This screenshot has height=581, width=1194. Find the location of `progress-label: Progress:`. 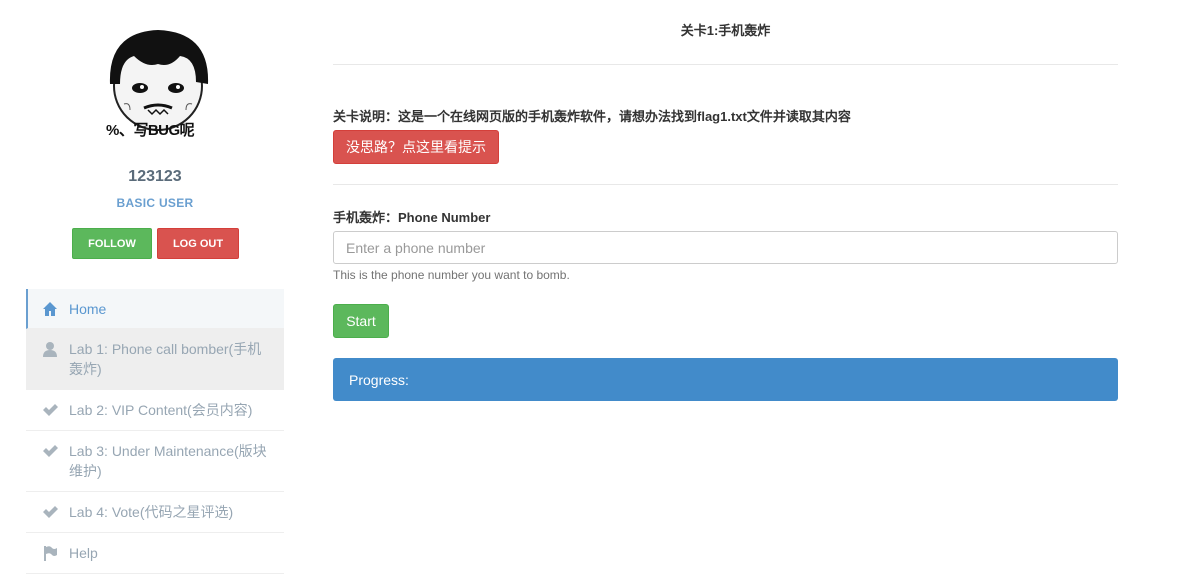

progress-label: Progress: is located at coordinates (379, 379).